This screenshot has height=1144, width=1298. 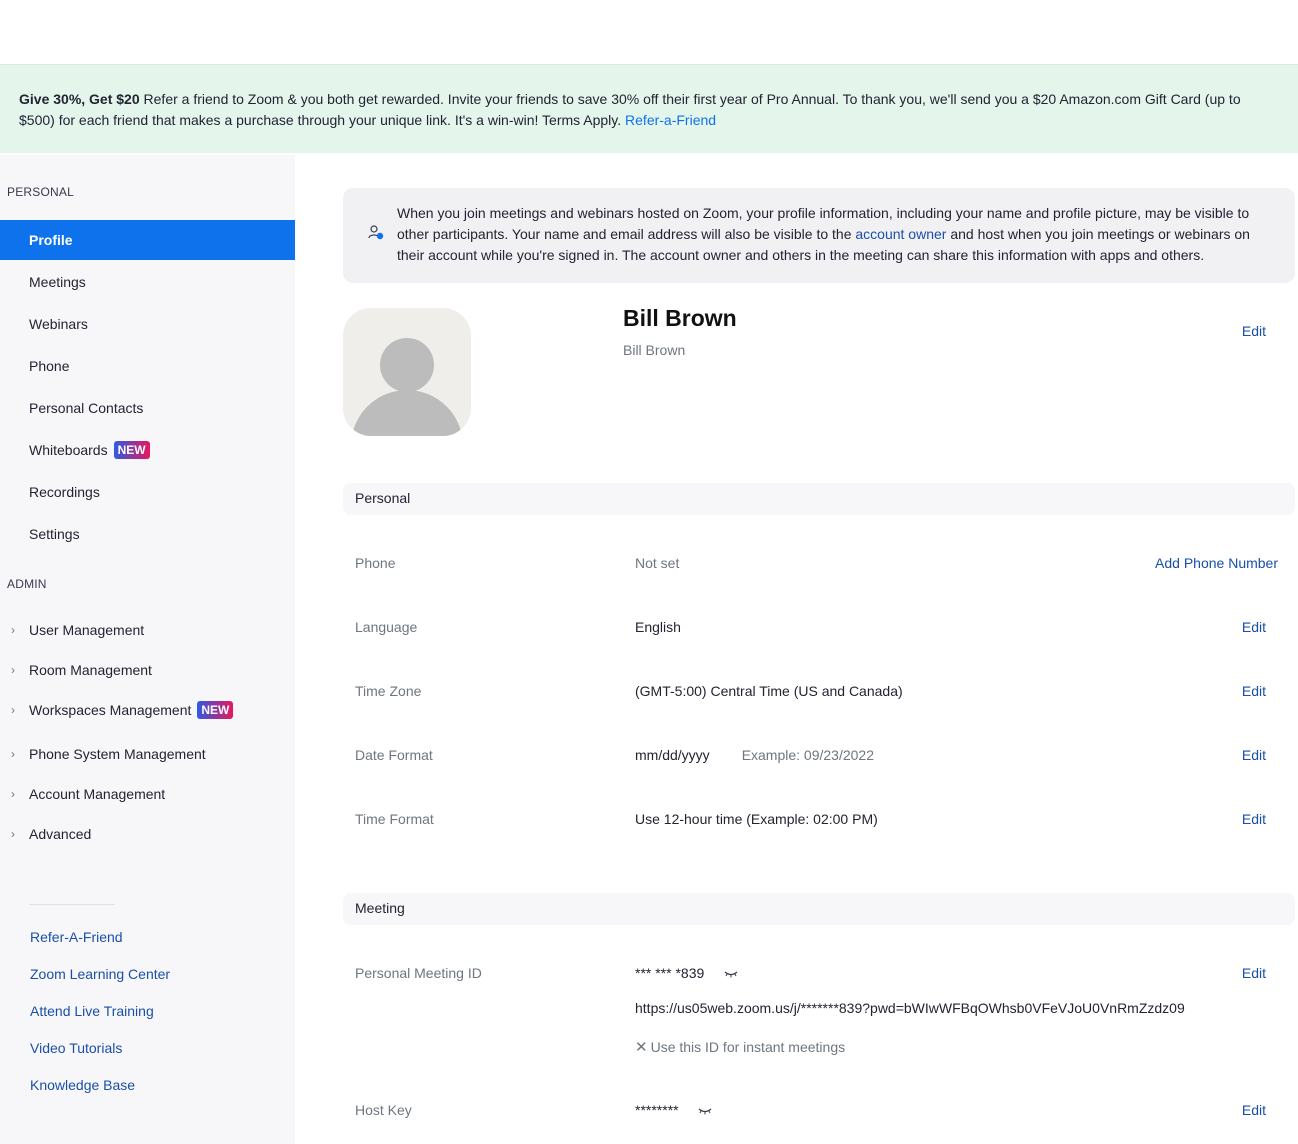 What do you see at coordinates (147, 282) in the screenshot?
I see `sidebar-item-meetings: Meetings` at bounding box center [147, 282].